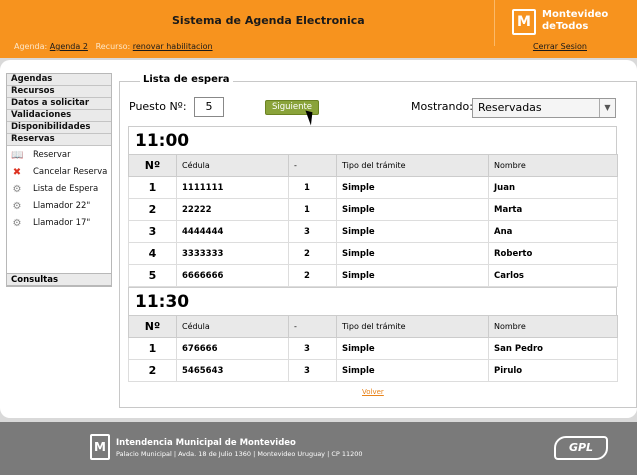 This screenshot has height=475, width=637. What do you see at coordinates (59, 80) in the screenshot?
I see `sidebar-item-agendas: Agendas` at bounding box center [59, 80].